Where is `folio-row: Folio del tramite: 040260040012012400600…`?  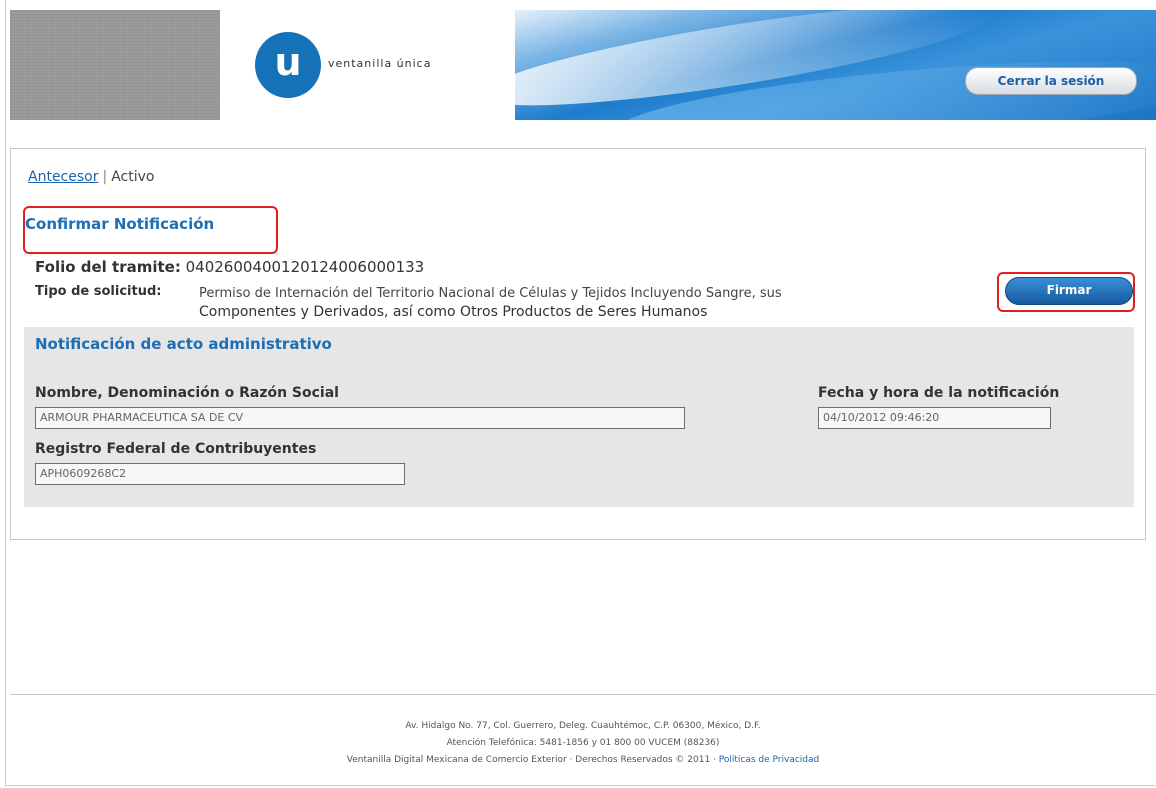
folio-row: Folio del tramite: 040260040012012400600… is located at coordinates (229, 267).